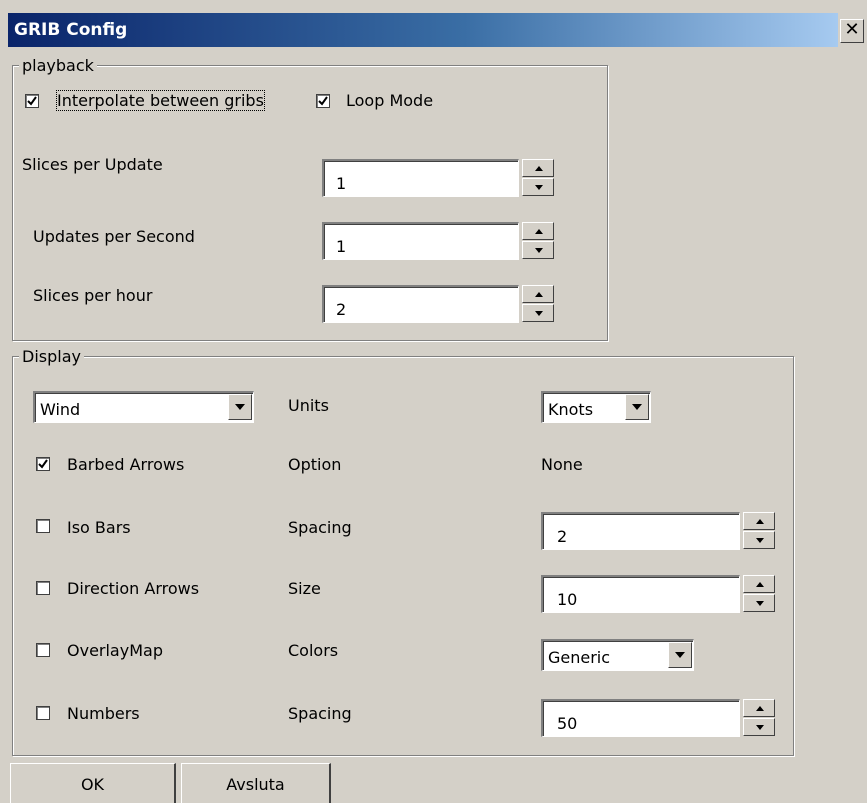 This screenshot has width=867, height=803. What do you see at coordinates (420, 241) in the screenshot?
I see `updates-per-second-input: 1` at bounding box center [420, 241].